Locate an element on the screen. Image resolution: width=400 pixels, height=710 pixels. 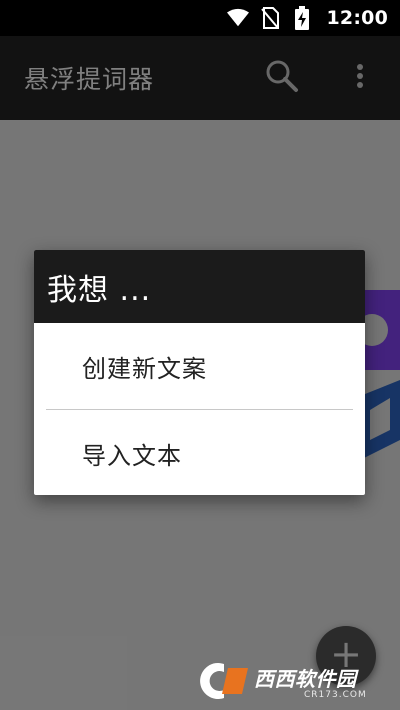
status-bar: 12:00 is located at coordinates (200, 18).